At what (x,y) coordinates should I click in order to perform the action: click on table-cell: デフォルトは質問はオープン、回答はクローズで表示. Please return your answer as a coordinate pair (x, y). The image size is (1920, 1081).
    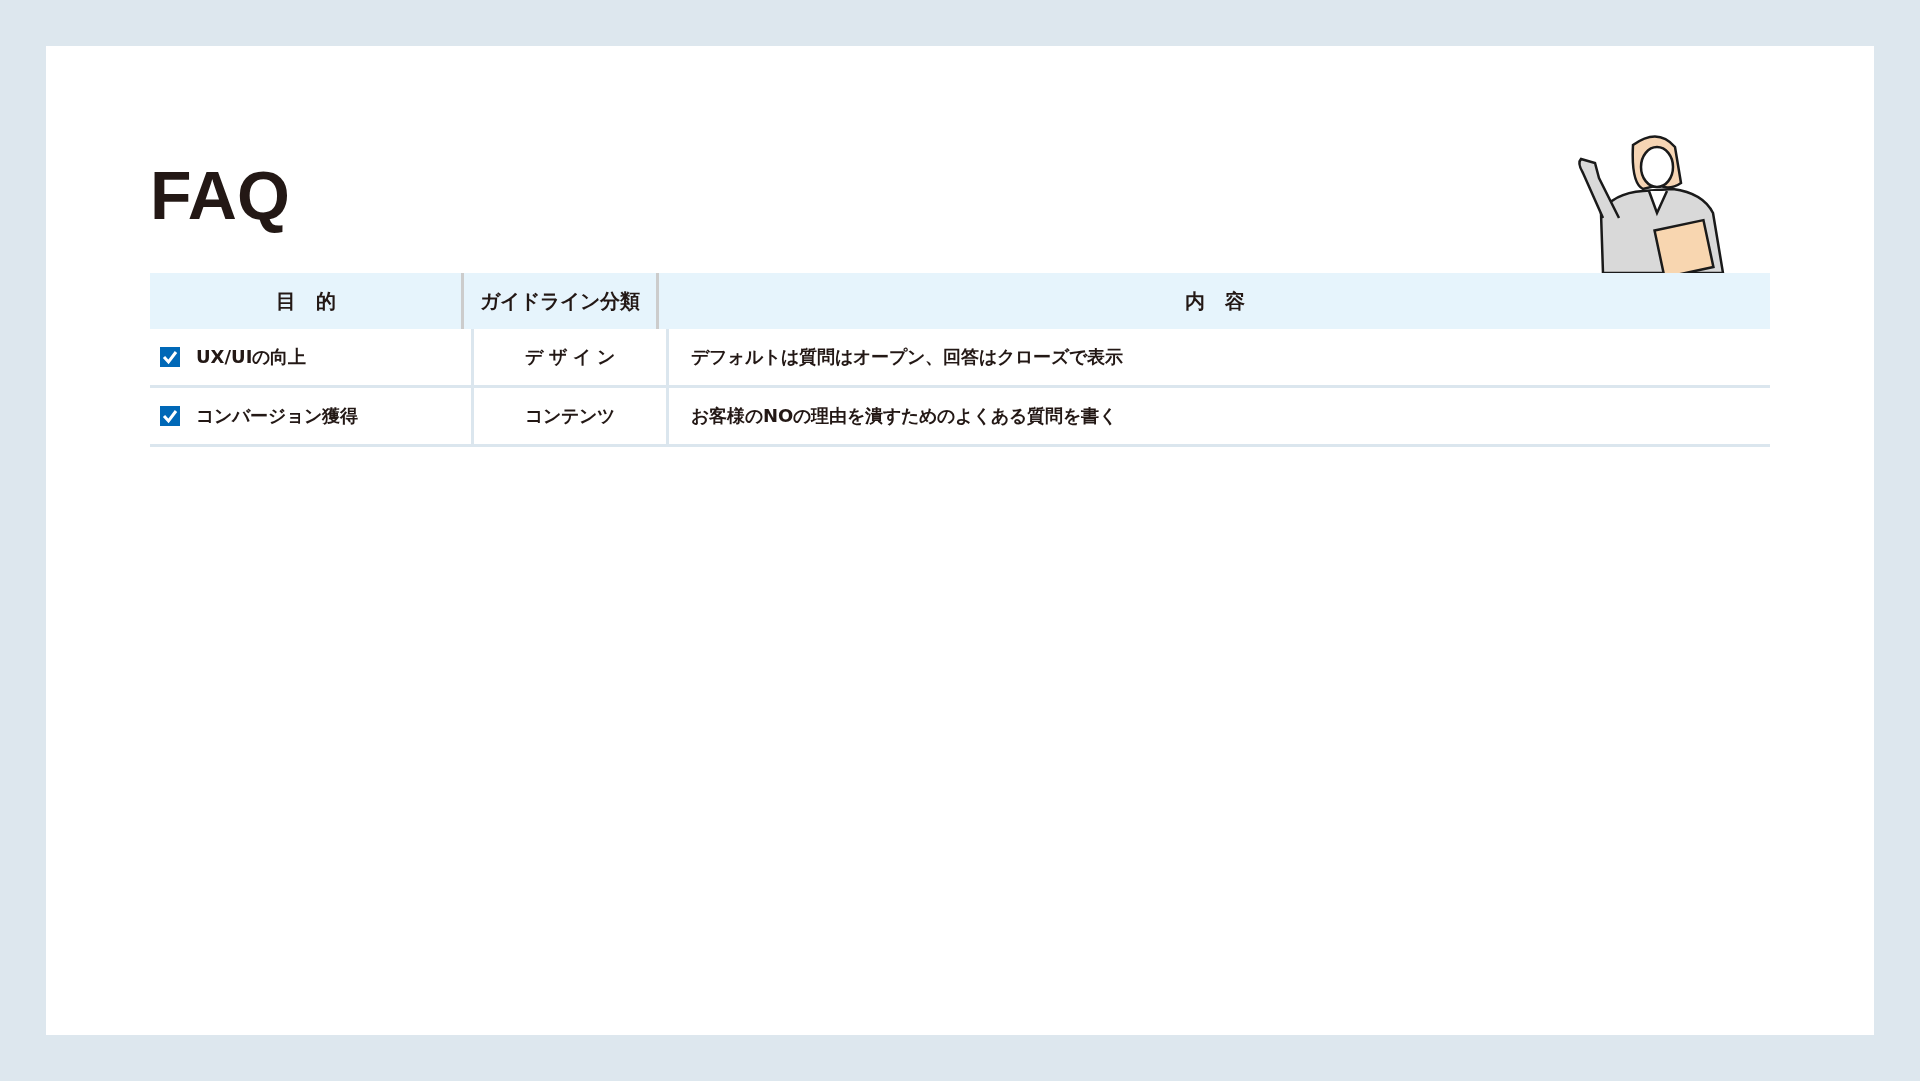
    Looking at the image, I should click on (1218, 357).